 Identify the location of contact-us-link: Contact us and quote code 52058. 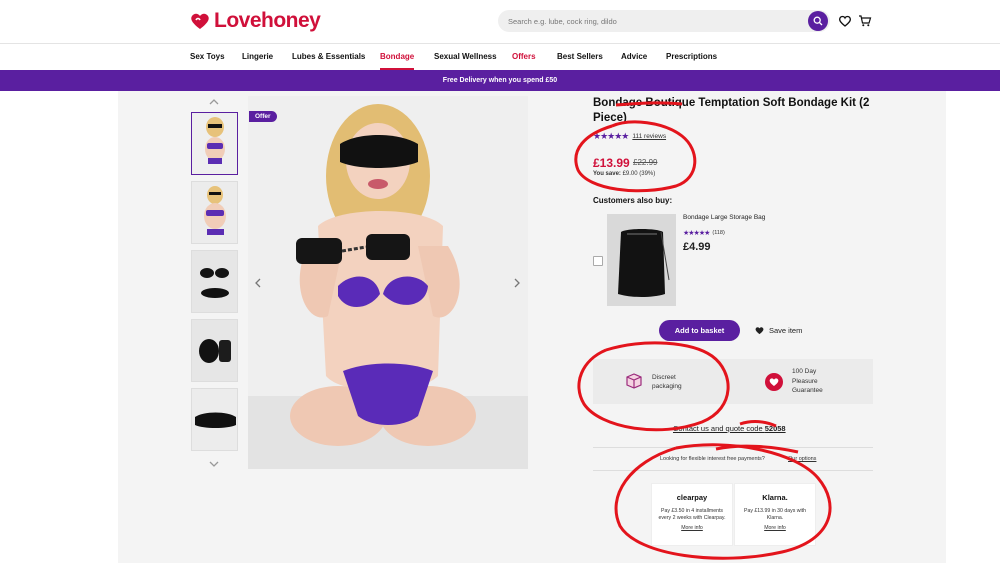
(729, 428).